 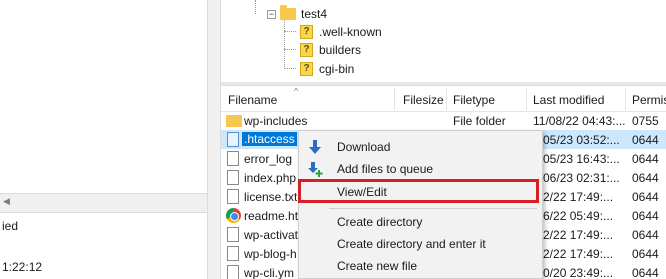 What do you see at coordinates (22, 267) in the screenshot?
I see `local-list-partial-time: 1:22:12` at bounding box center [22, 267].